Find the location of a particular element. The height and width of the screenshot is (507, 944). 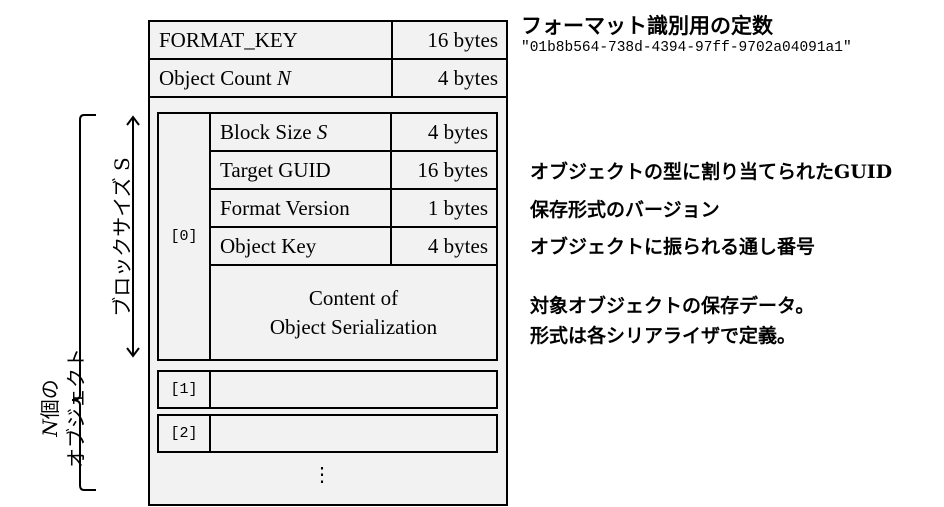

block-size-label: Block Size S is located at coordinates (300, 132).